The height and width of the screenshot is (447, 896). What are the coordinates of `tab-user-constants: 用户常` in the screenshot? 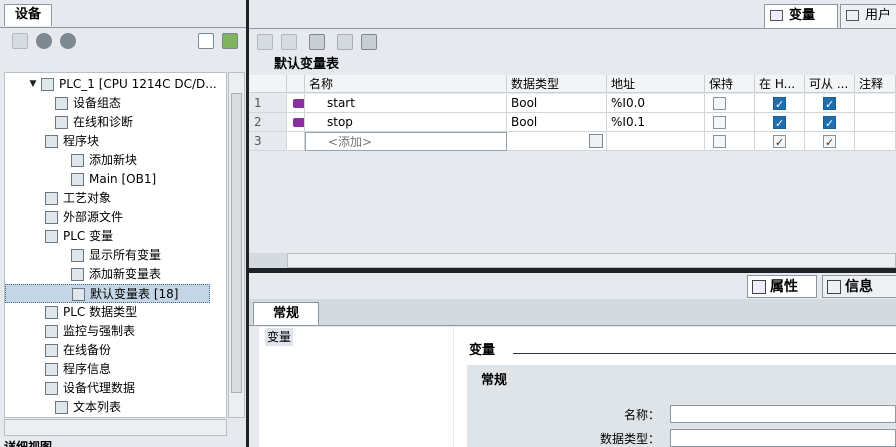 It's located at (868, 24).